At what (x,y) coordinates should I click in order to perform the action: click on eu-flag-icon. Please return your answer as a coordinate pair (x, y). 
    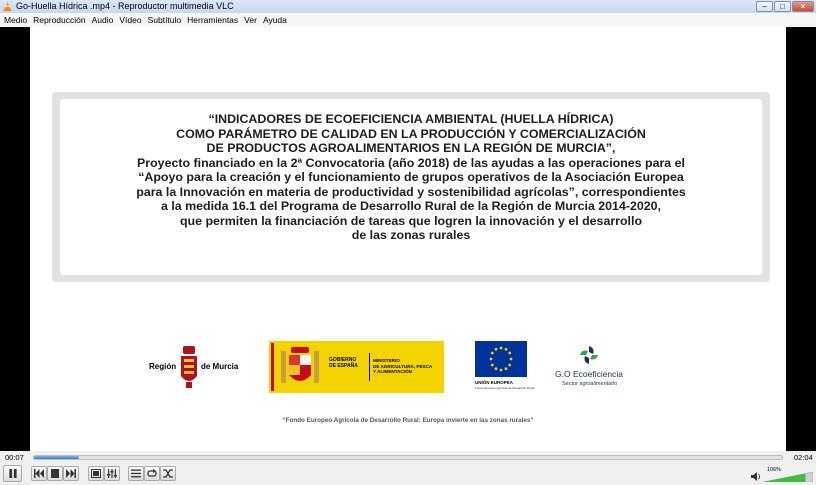
    Looking at the image, I should click on (501, 359).